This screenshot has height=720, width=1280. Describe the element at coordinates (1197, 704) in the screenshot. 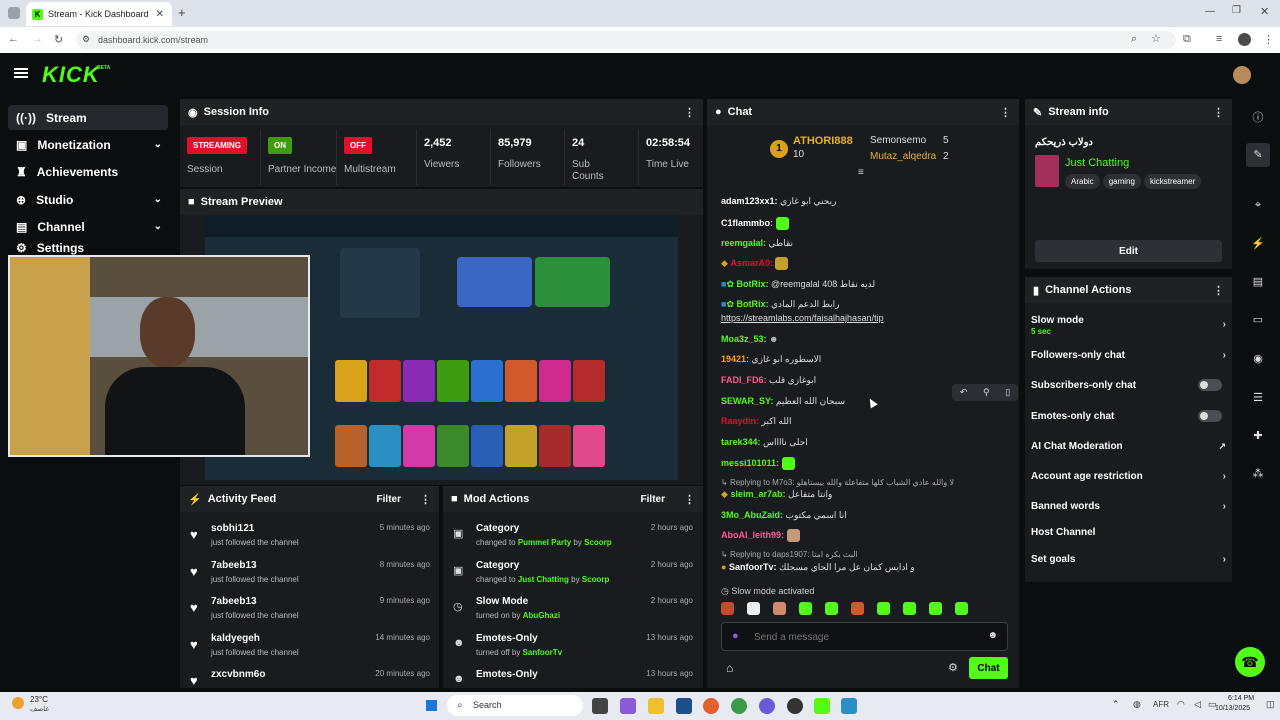

I see `volume-icon: ◁` at that location.